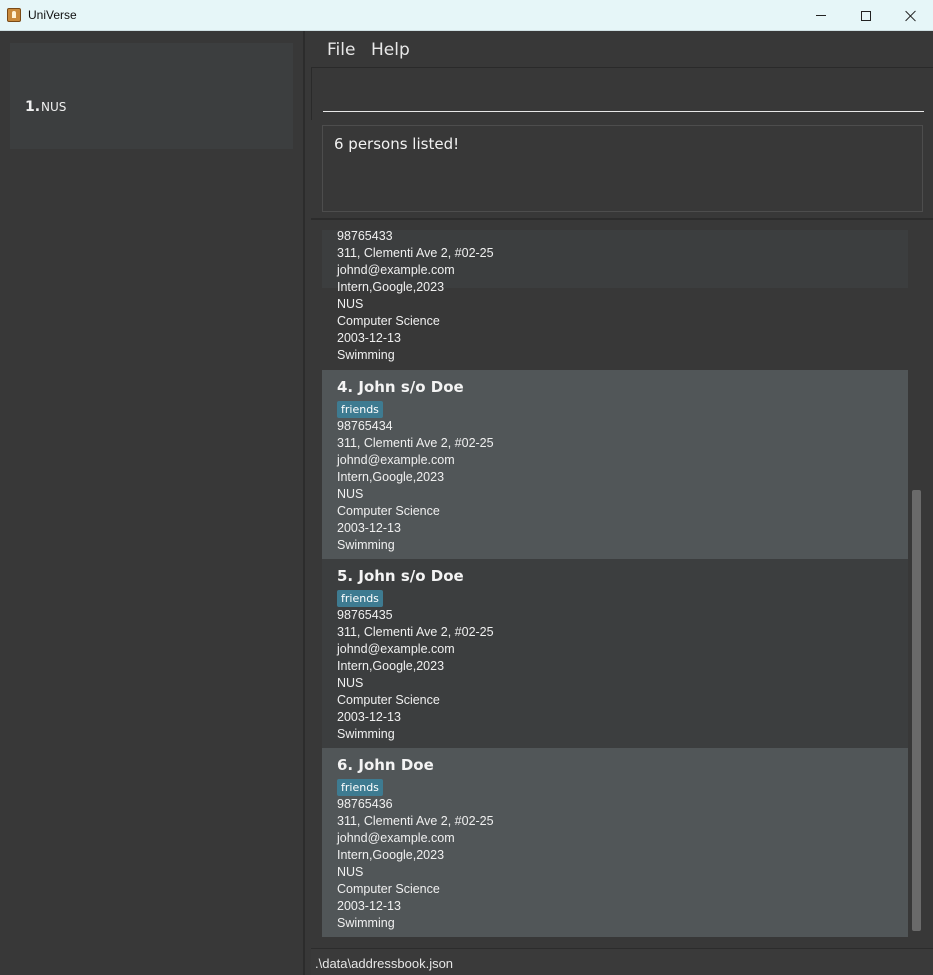 The width and height of the screenshot is (933, 975). Describe the element at coordinates (14, 15) in the screenshot. I see `app-icon` at that location.